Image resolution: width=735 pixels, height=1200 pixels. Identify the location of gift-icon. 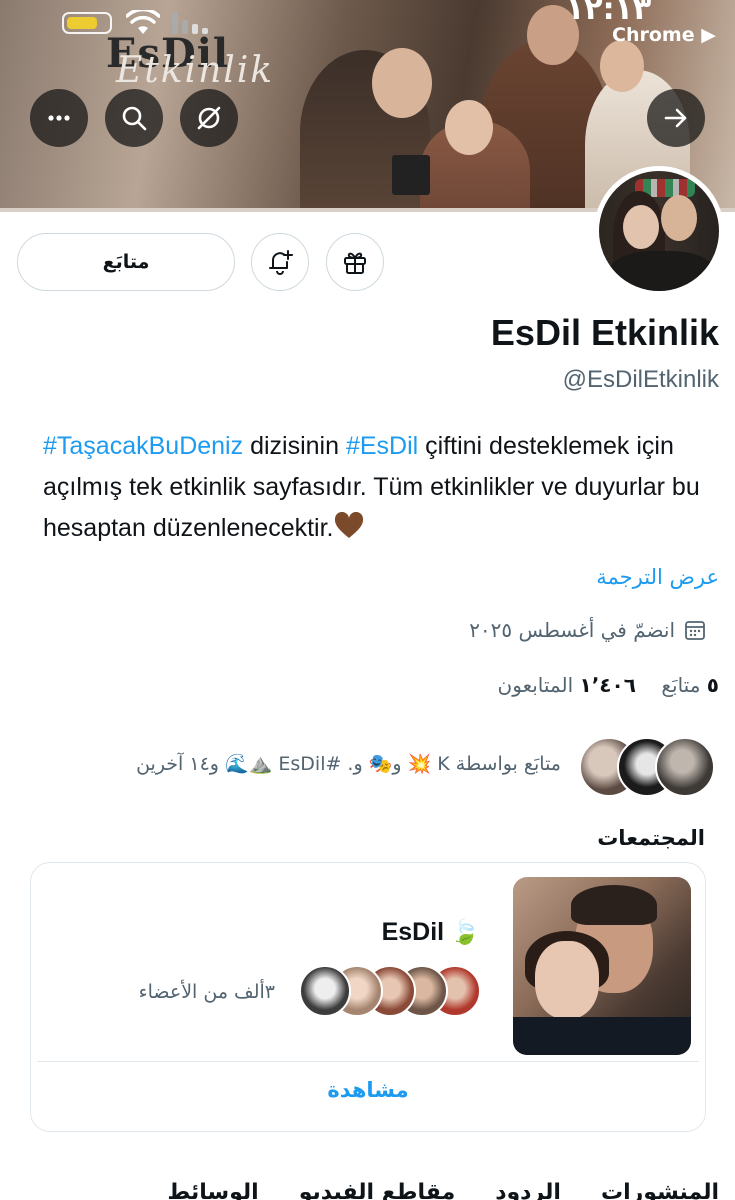
(355, 263).